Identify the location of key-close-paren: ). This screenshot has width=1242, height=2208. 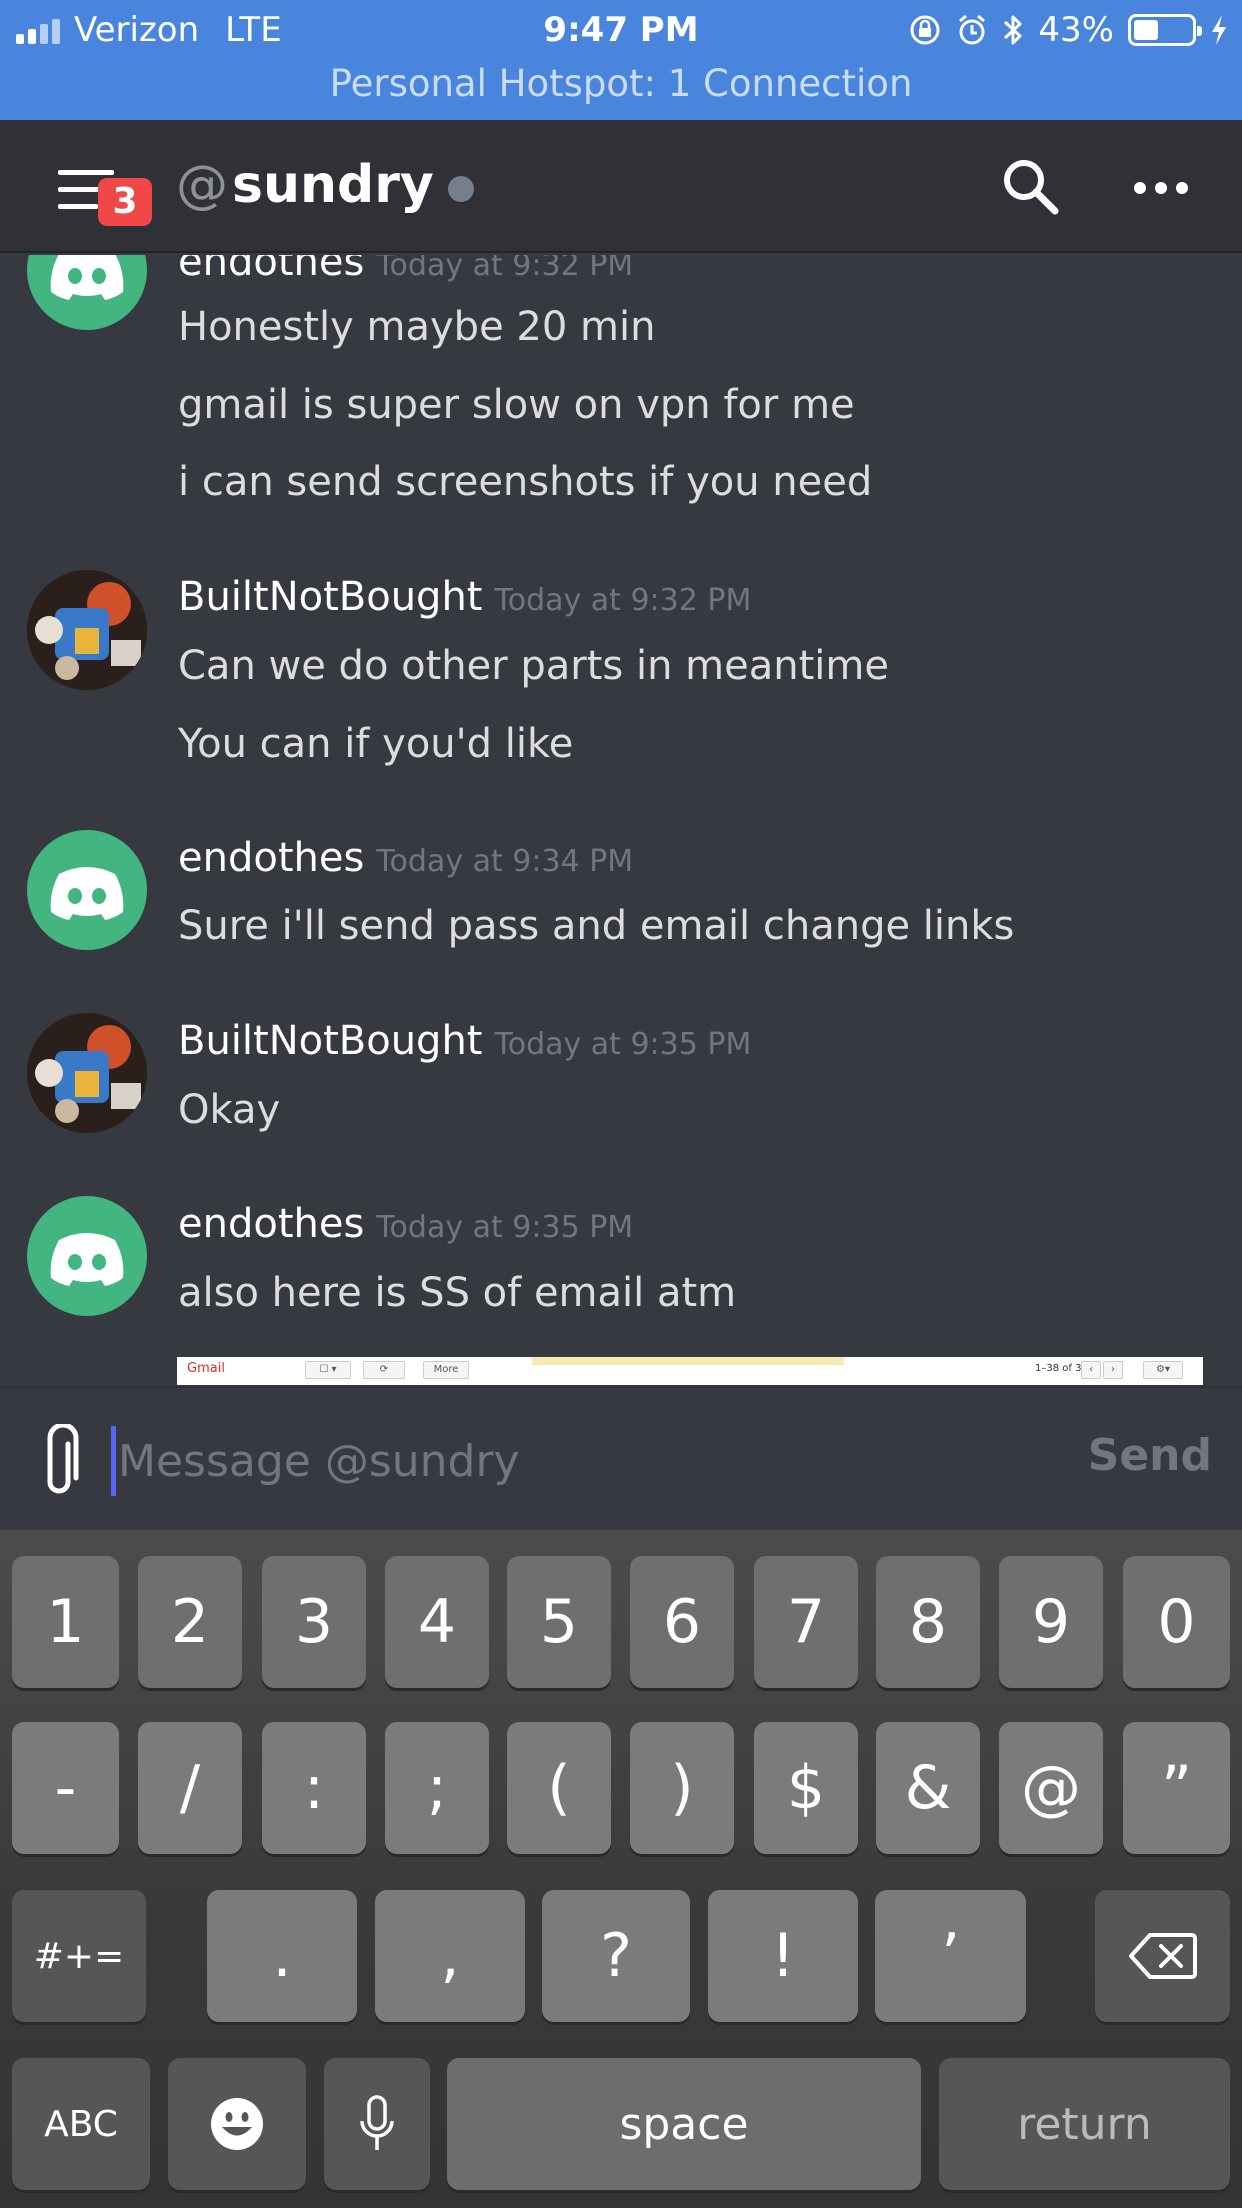
(682, 1788).